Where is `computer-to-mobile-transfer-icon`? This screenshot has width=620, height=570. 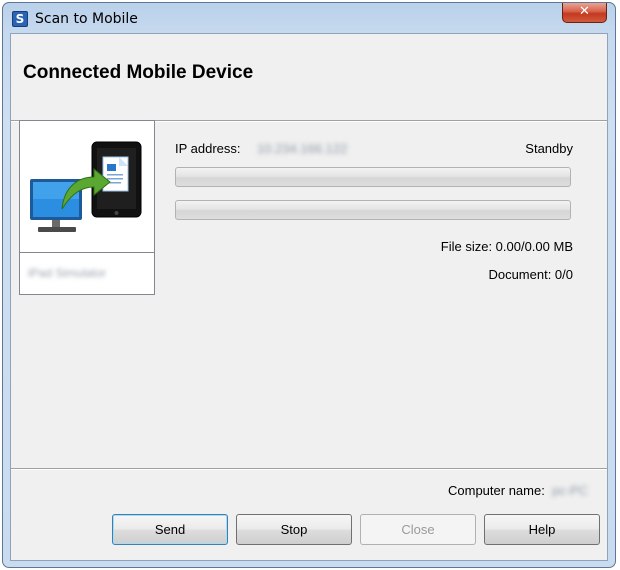 computer-to-mobile-transfer-icon is located at coordinates (87, 187).